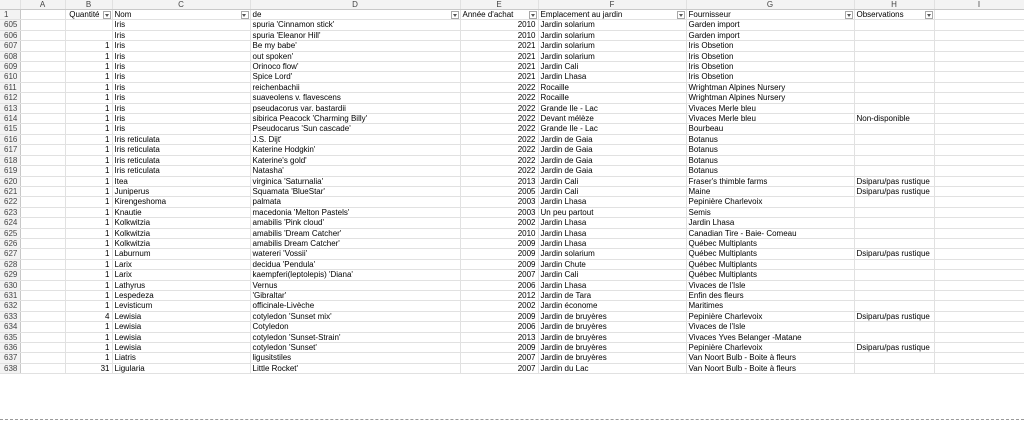 The width and height of the screenshot is (1024, 423). Describe the element at coordinates (612, 119) in the screenshot. I see `cell-emplacement: Devant mélèze` at that location.